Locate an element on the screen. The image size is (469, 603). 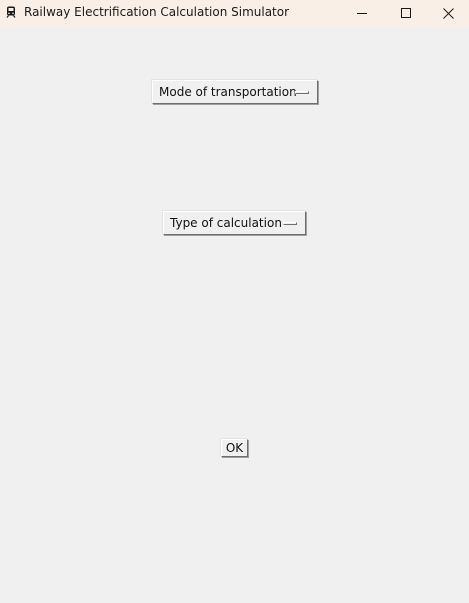
type-of-calculation-dropdown: Type of calculation is located at coordinates (234, 223).